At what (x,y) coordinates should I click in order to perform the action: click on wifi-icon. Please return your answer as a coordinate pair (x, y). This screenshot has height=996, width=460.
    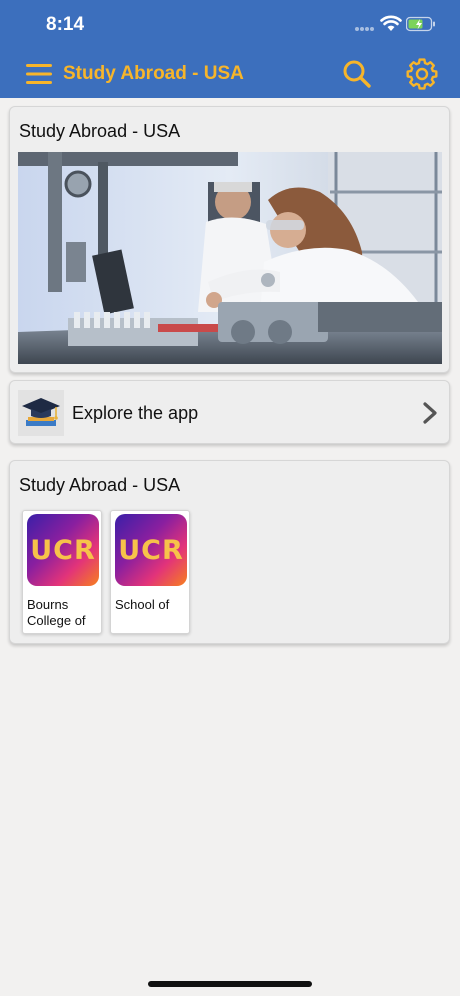
    Looking at the image, I should click on (391, 23).